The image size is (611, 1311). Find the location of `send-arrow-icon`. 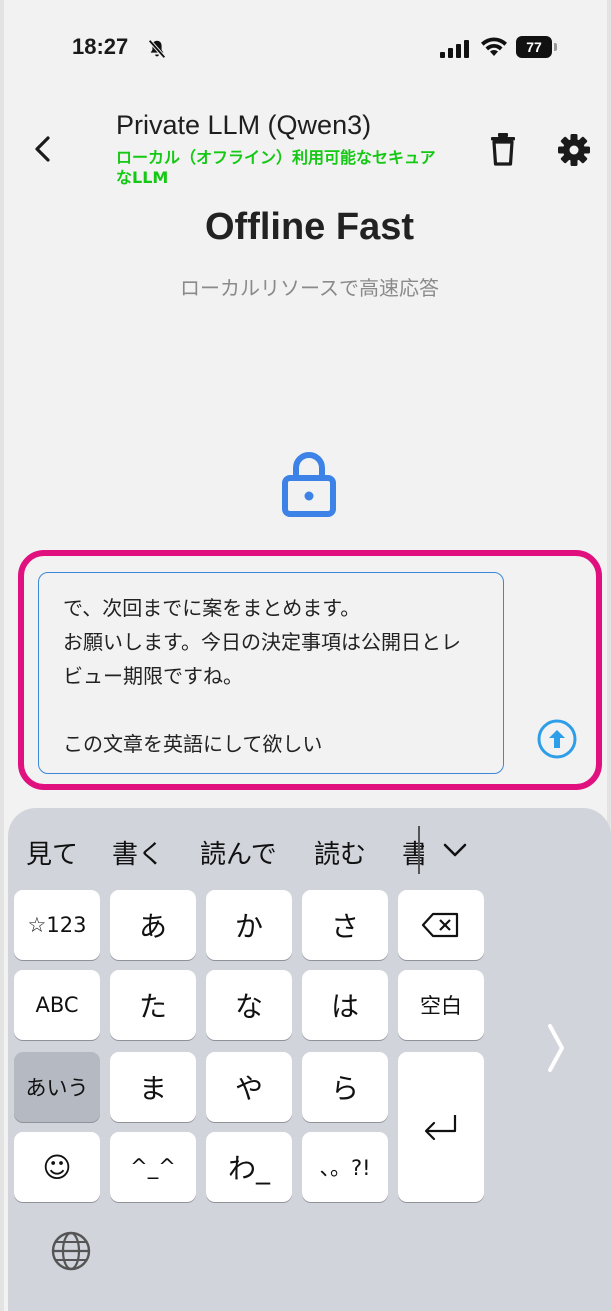

send-arrow-icon is located at coordinates (557, 739).